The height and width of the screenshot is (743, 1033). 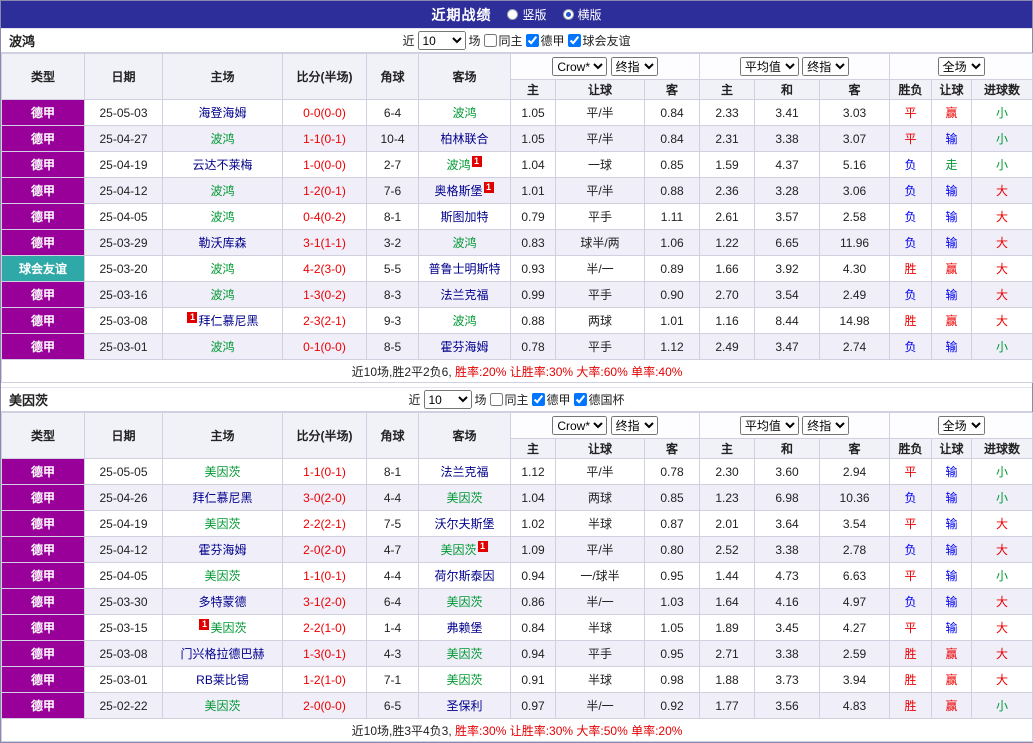 What do you see at coordinates (464, 268) in the screenshot?
I see `away-team-cell: 普鲁士明斯特` at bounding box center [464, 268].